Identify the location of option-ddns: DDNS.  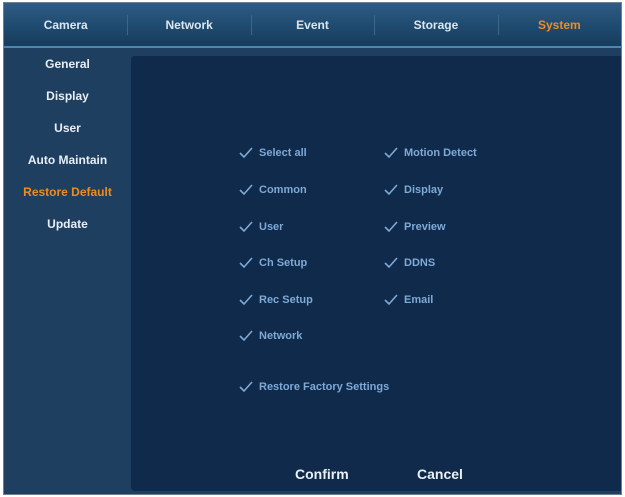
(409, 263).